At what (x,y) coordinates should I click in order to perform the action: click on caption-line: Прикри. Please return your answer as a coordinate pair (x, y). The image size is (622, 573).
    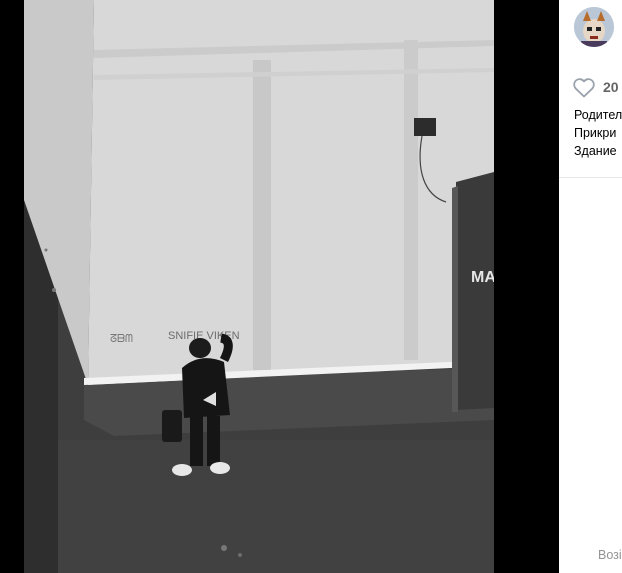
    Looking at the image, I should click on (595, 133).